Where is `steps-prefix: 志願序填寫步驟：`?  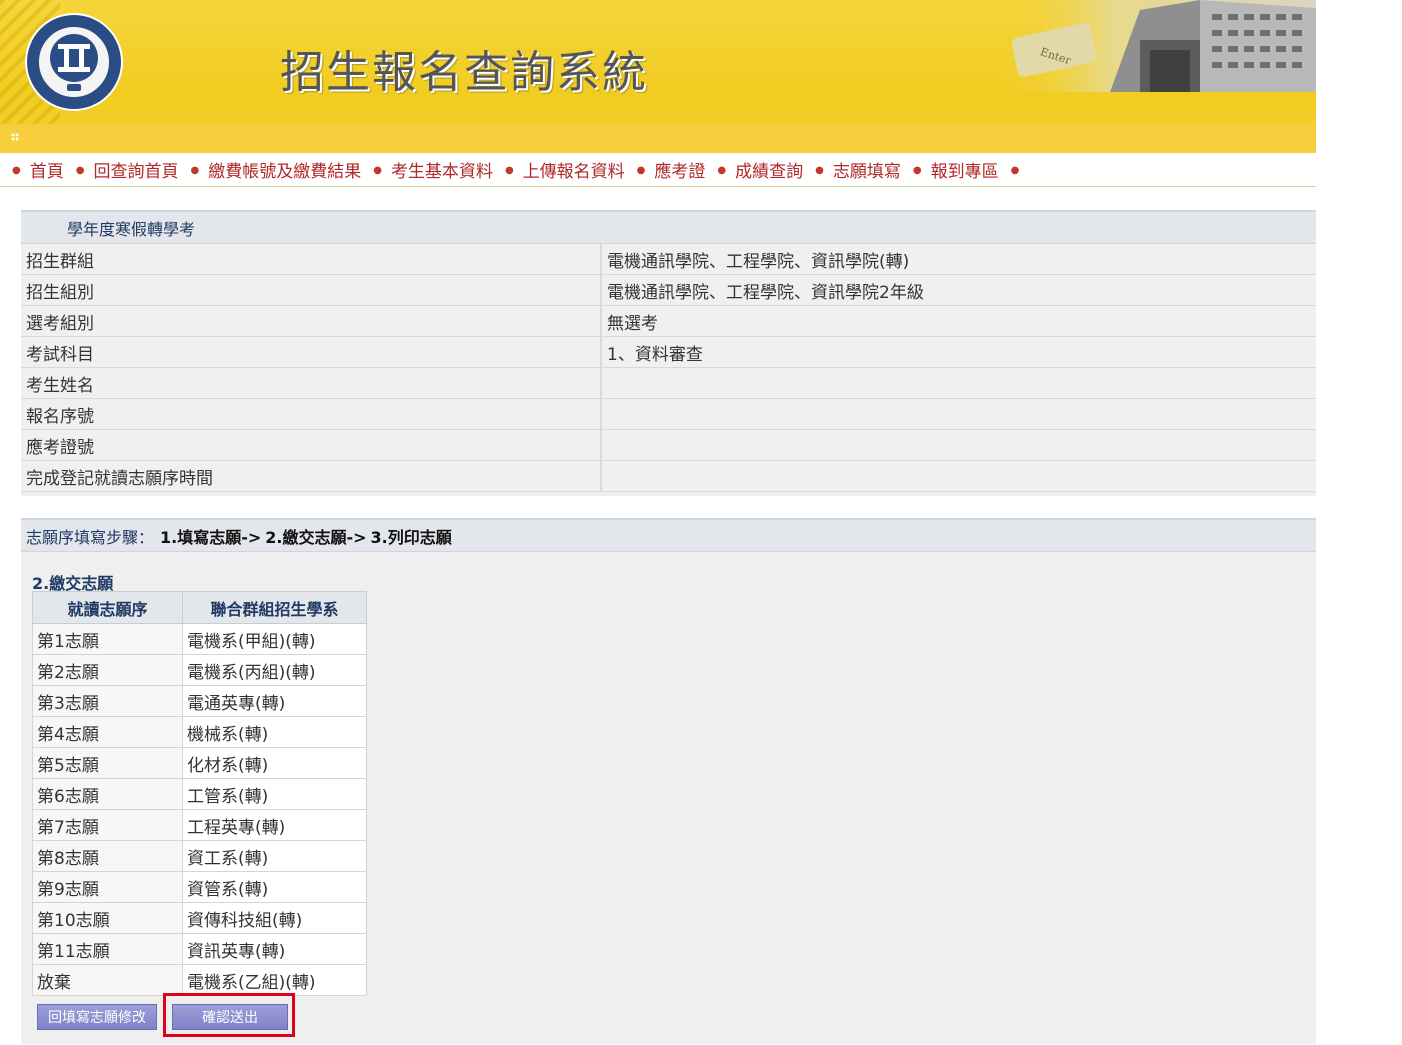 steps-prefix: 志願序填寫步驟： is located at coordinates (90, 537).